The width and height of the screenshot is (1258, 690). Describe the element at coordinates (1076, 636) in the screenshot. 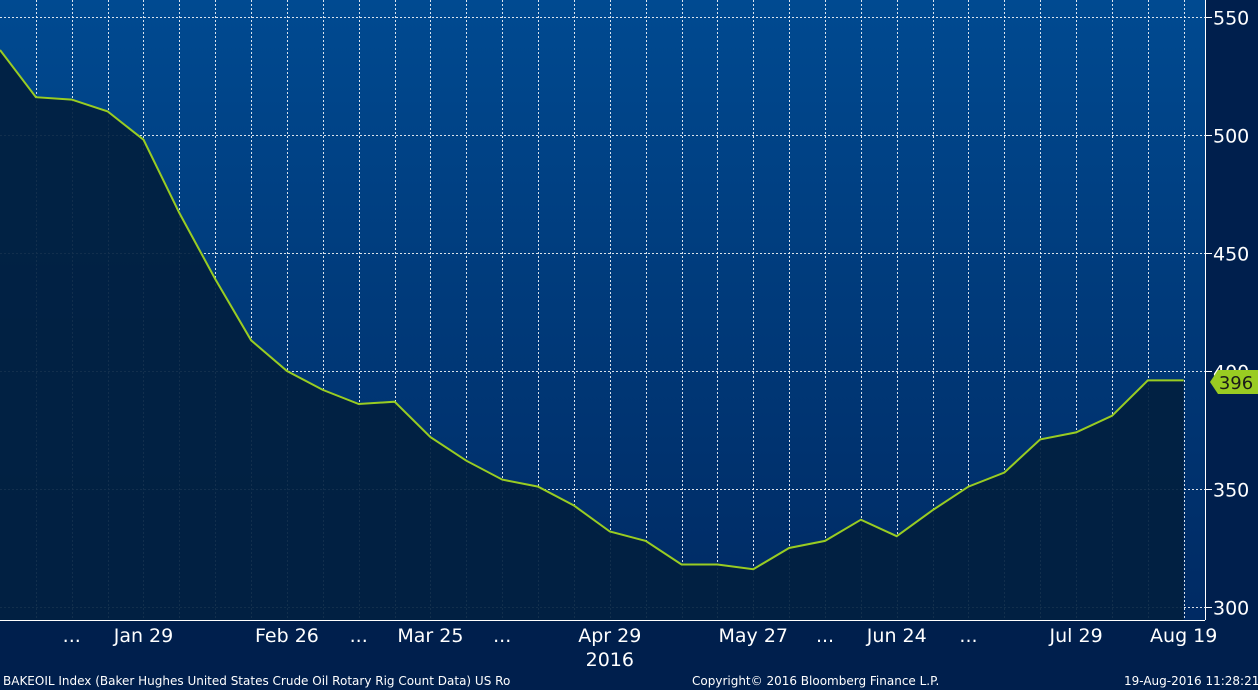

I see `x-tick-label: Jul 29` at that location.